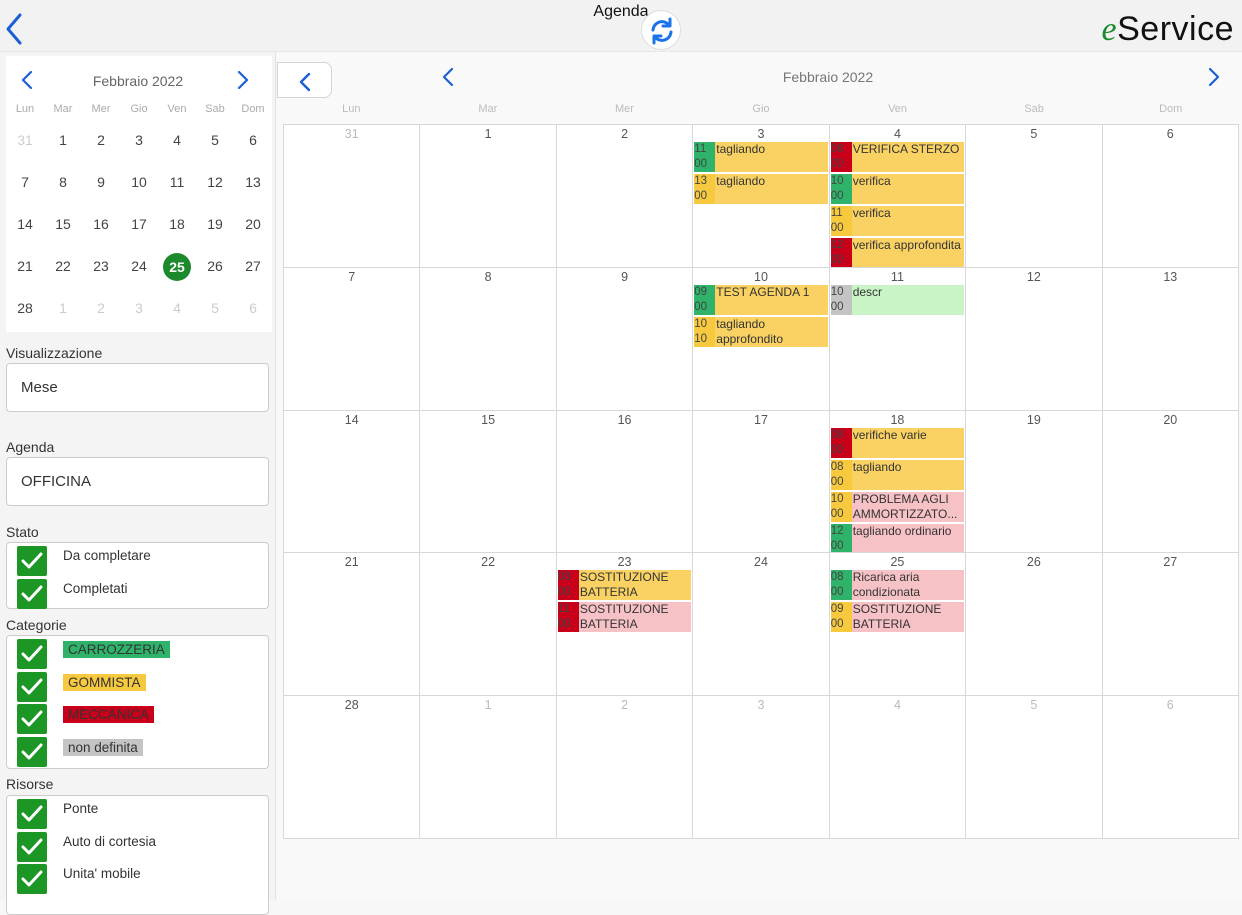 Image resolution: width=1242 pixels, height=915 pixels. I want to click on day-cell: 11 10 00 descr, so click(898, 339).